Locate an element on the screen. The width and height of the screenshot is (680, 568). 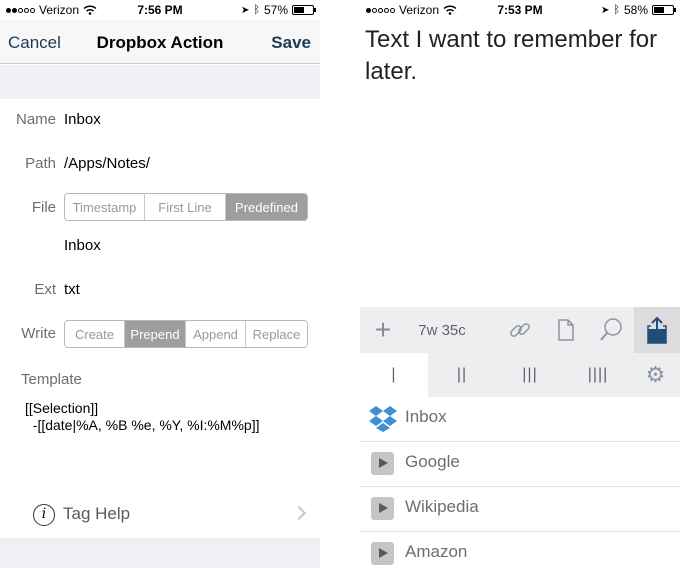
info-icon: i is located at coordinates (44, 515).